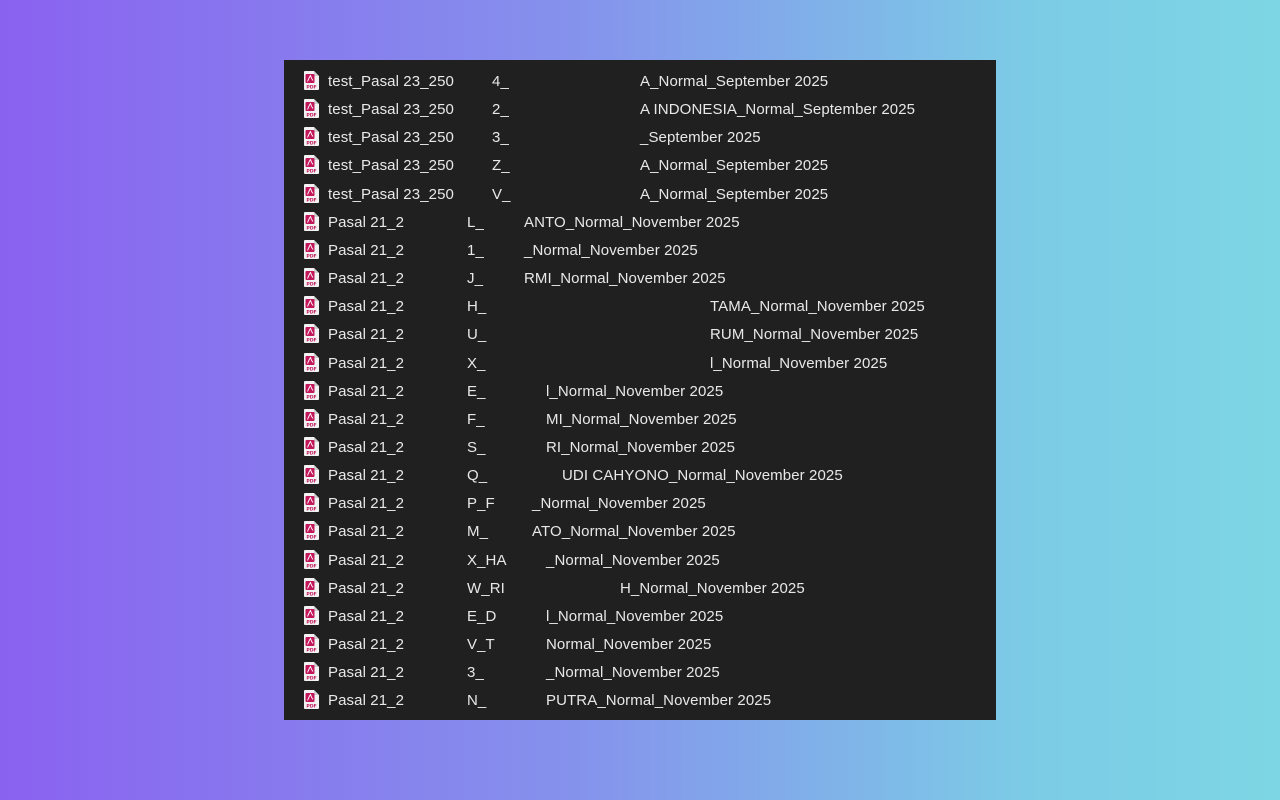 The width and height of the screenshot is (1280, 800). I want to click on file-name-fragment: V_, so click(501, 194).